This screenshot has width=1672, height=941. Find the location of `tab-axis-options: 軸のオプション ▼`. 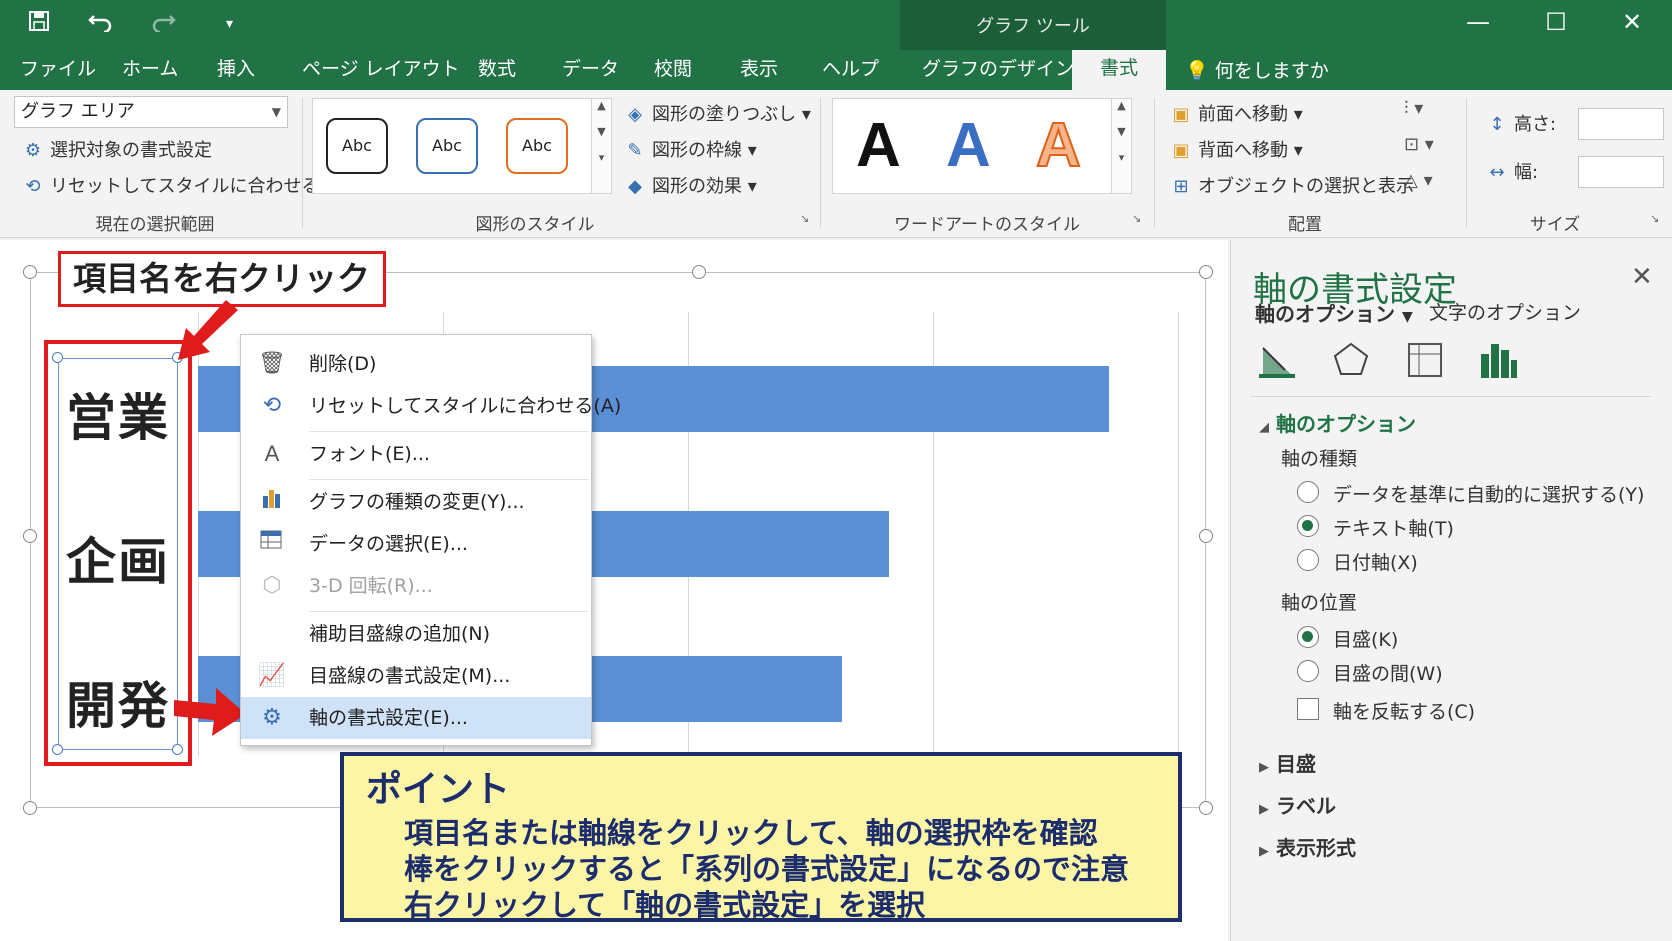

tab-axis-options: 軸のオプション ▼ is located at coordinates (1334, 312).